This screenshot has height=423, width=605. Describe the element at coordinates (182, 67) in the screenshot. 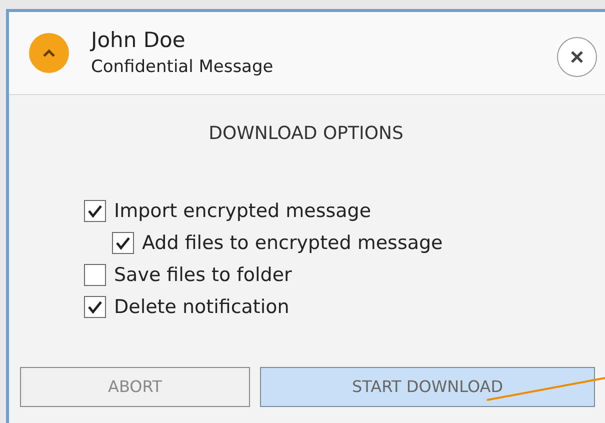

I see `message-subtitle: Confidential Message` at that location.